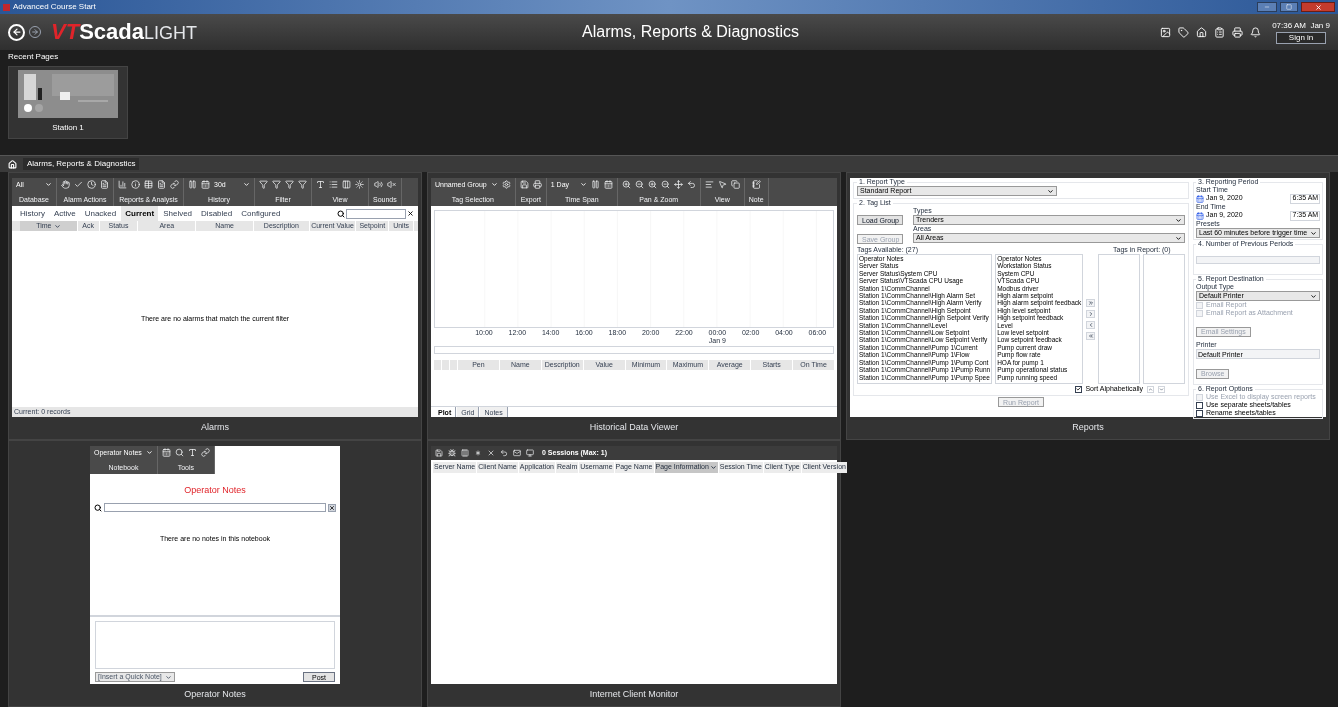  I want to click on house-icon, so click(1202, 32).